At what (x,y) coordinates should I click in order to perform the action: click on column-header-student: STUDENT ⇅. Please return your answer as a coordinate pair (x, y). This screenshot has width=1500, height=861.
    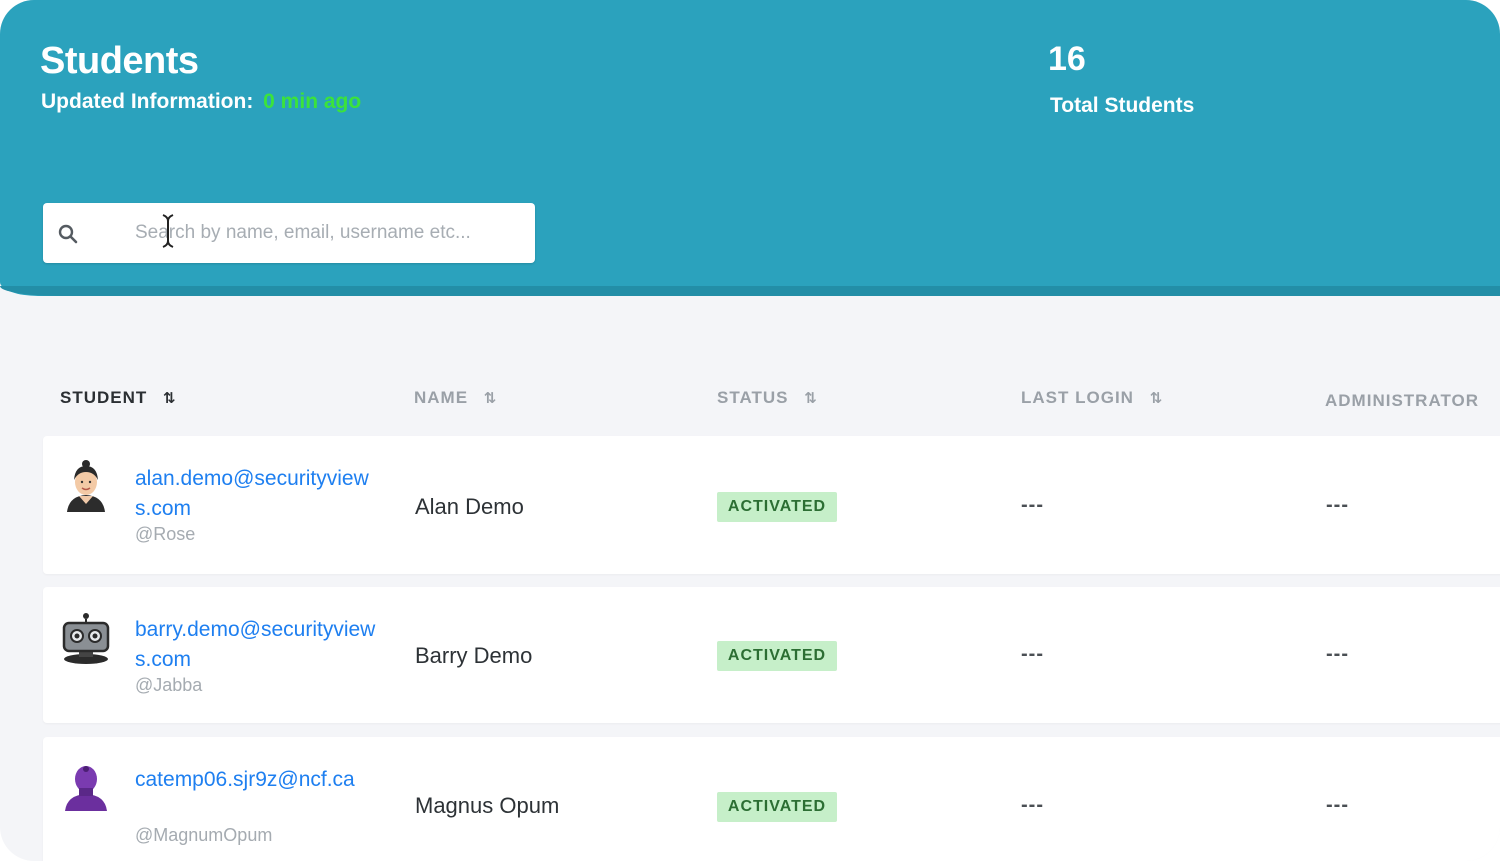
    Looking at the image, I should click on (118, 398).